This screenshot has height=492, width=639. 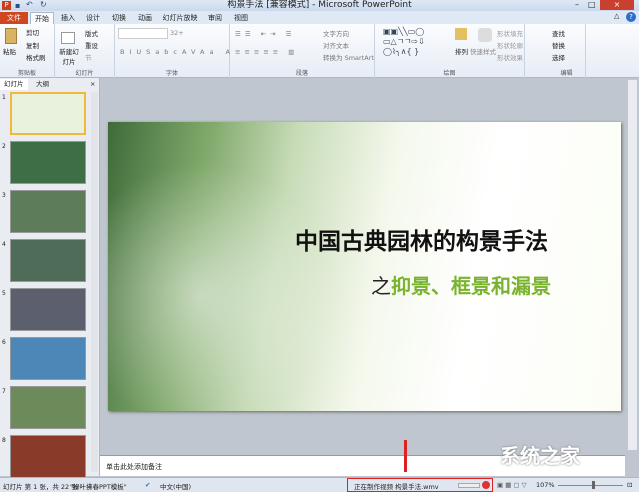 I want to click on help-icon: ?, so click(x=631, y=17).